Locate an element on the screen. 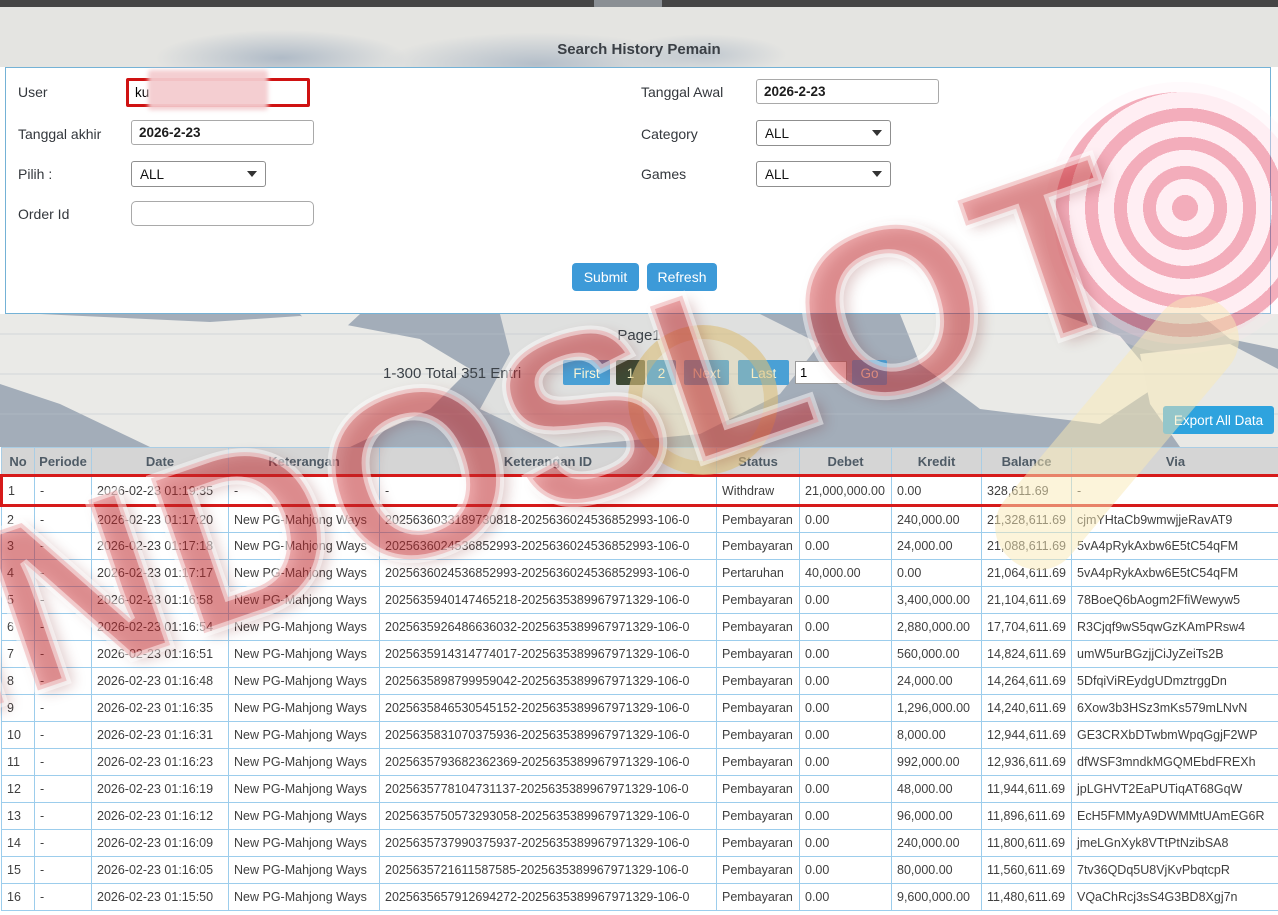 This screenshot has width=1278, height=915. column-header-debet: Debet is located at coordinates (845, 461).